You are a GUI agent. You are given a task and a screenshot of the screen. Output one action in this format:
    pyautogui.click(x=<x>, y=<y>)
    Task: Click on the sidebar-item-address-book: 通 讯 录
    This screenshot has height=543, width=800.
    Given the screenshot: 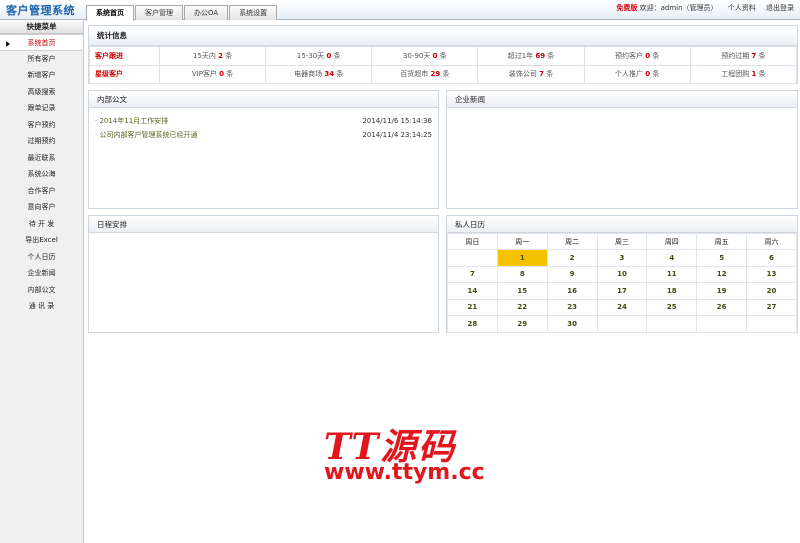 What is the action you would take?
    pyautogui.click(x=41, y=306)
    